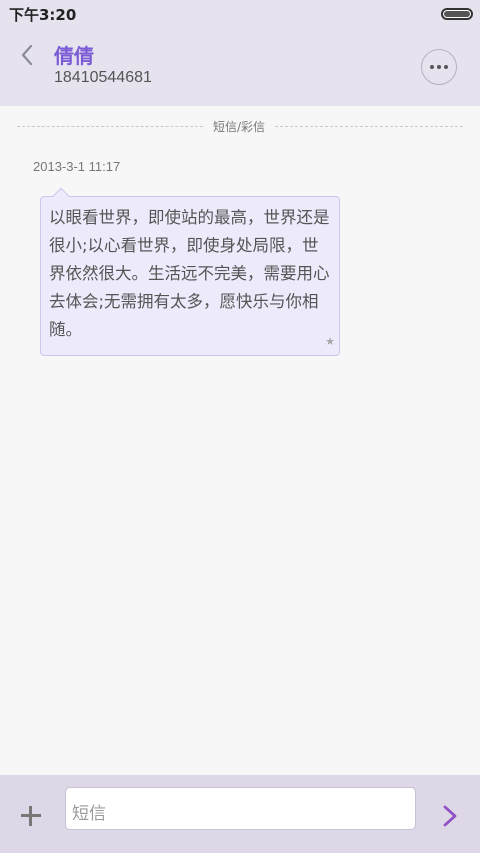  What do you see at coordinates (77, 166) in the screenshot?
I see `message-timestamp: 2013-3-1 11:17` at bounding box center [77, 166].